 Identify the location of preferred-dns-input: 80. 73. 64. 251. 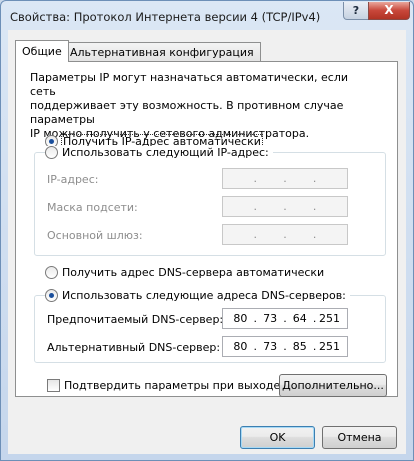
(285, 318).